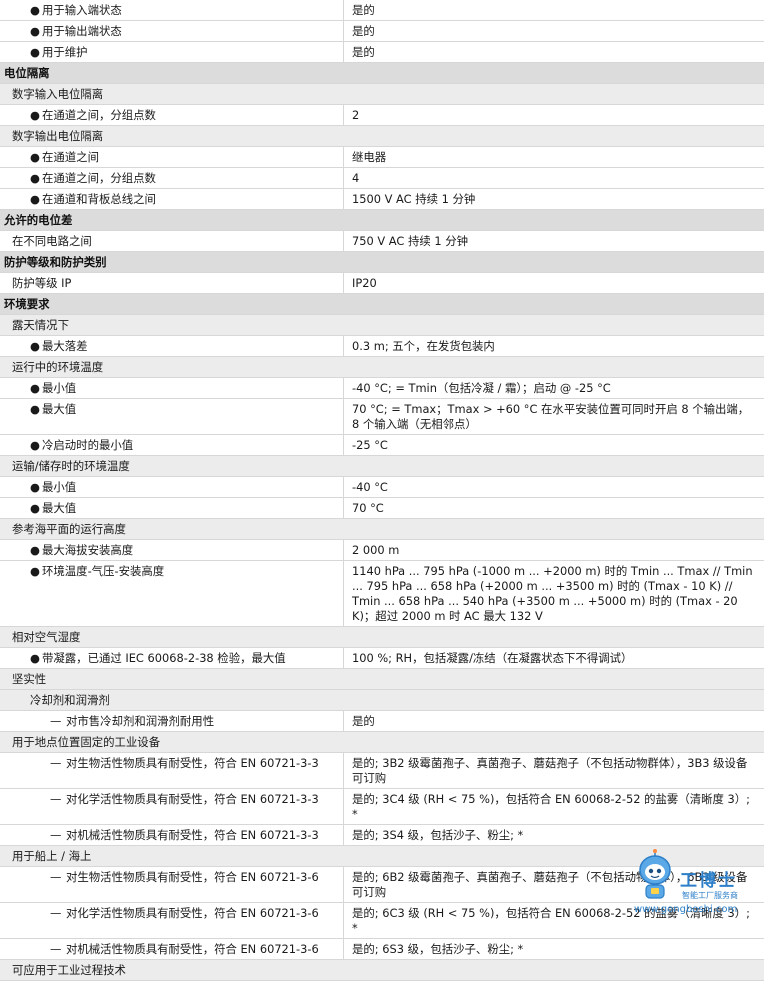 Image resolution: width=764 pixels, height=981 pixels. I want to click on spec-label-cell: — 对市售冷却剂和润滑剂耐用性, so click(171, 721).